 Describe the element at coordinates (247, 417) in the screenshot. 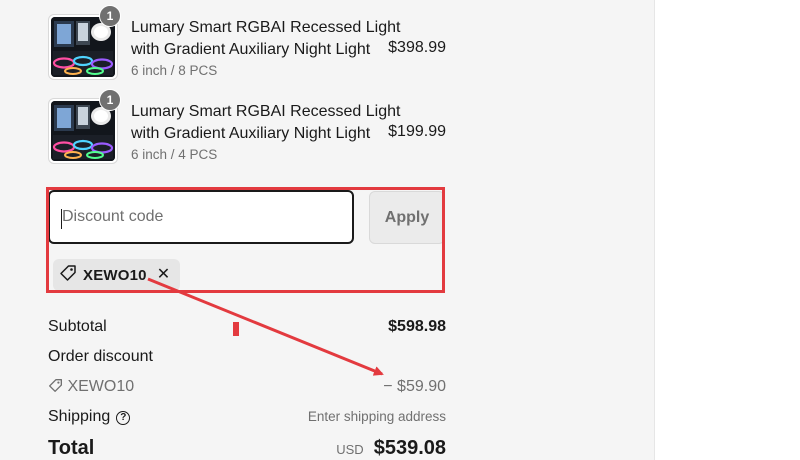

I see `shipping-row: Shipping? Enter shipping address` at that location.